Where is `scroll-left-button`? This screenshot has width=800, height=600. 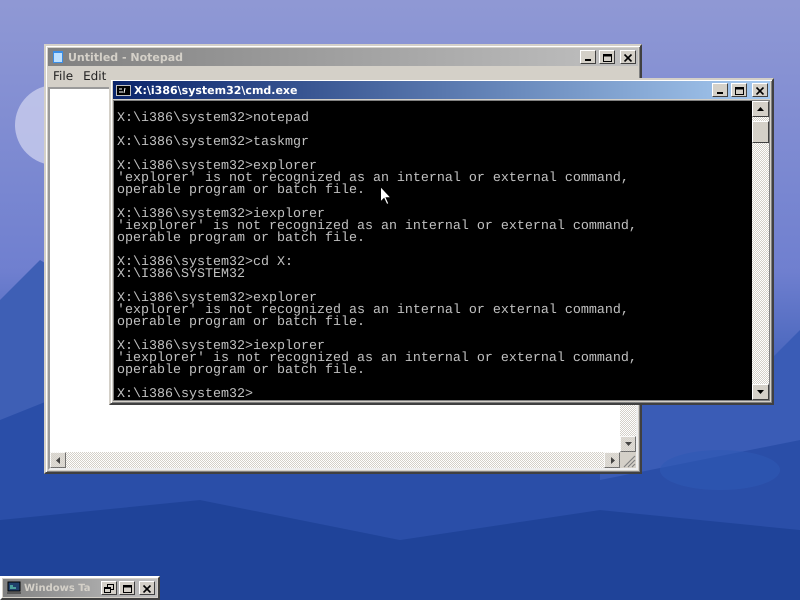
scroll-left-button is located at coordinates (58, 460).